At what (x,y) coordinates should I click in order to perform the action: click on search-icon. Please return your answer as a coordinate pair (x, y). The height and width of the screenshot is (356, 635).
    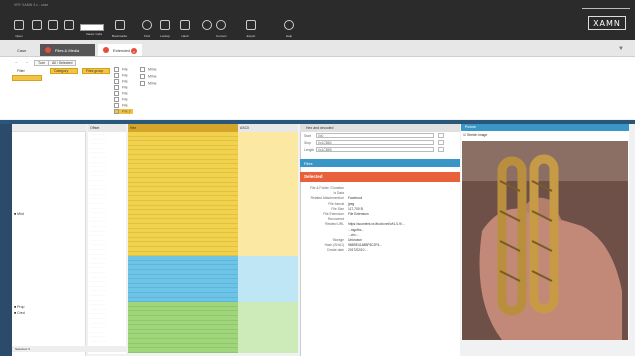
    Looking at the image, I should click on (147, 25).